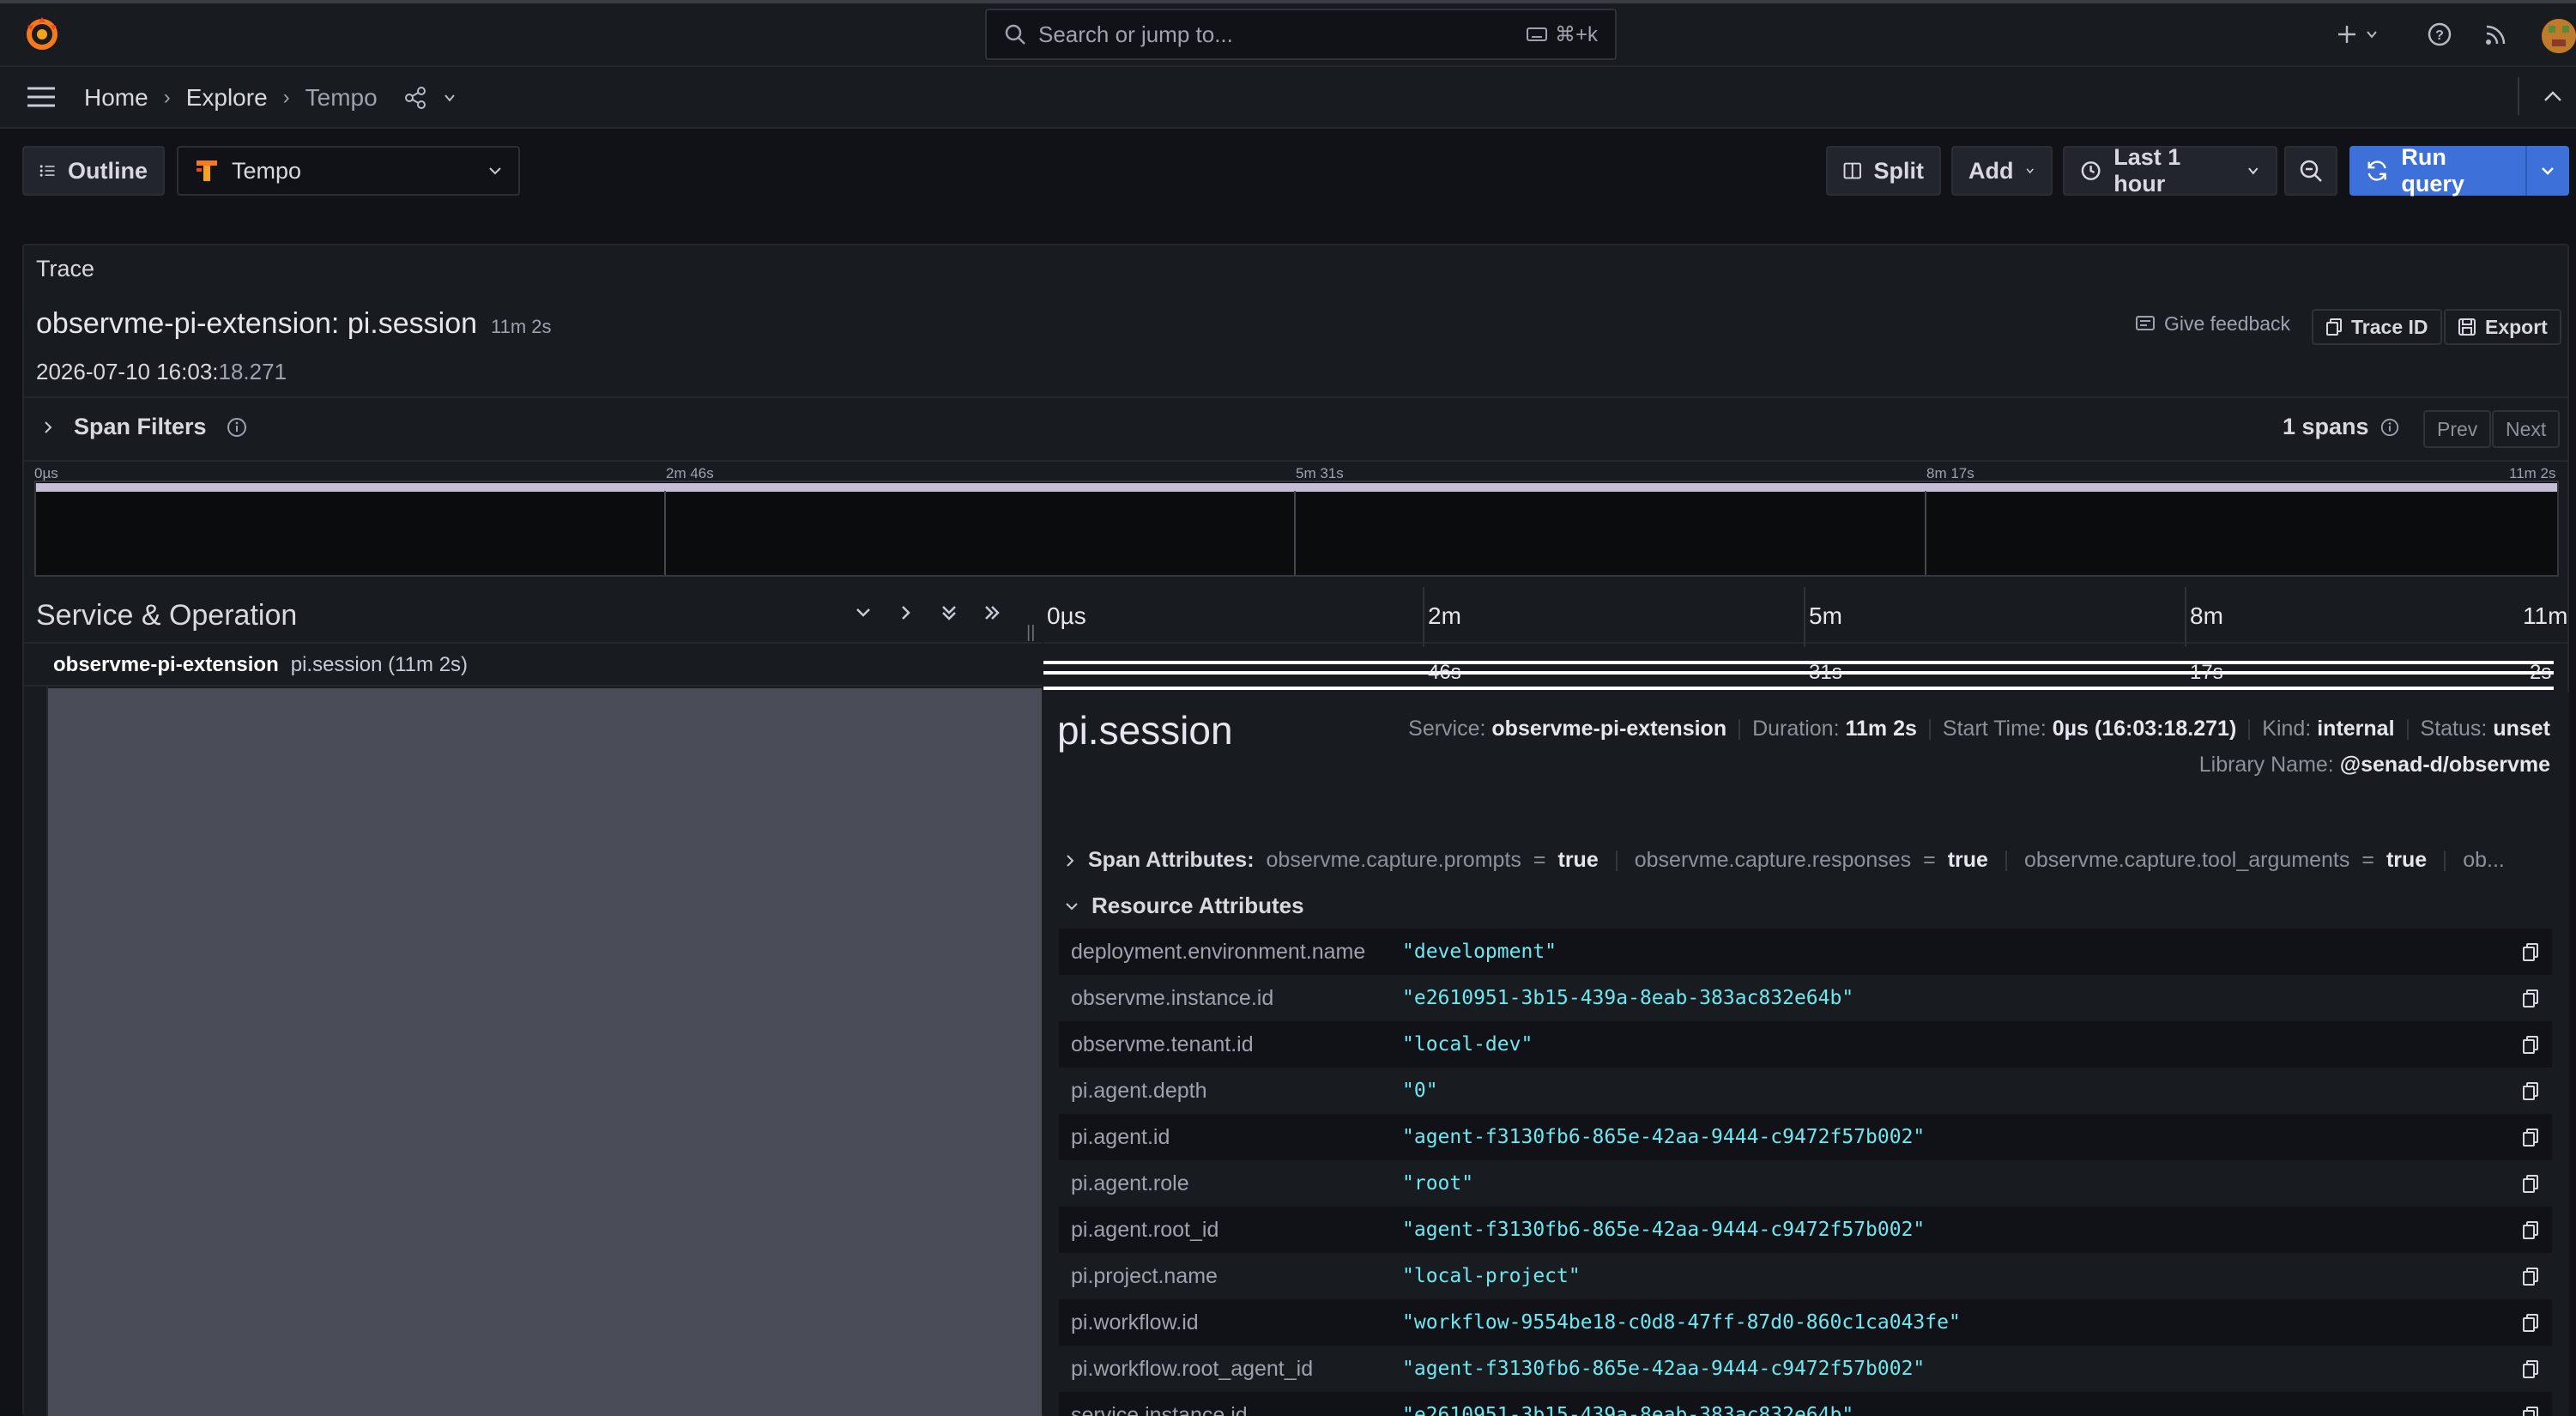  What do you see at coordinates (1806, 615) in the screenshot?
I see `timeline-header` at bounding box center [1806, 615].